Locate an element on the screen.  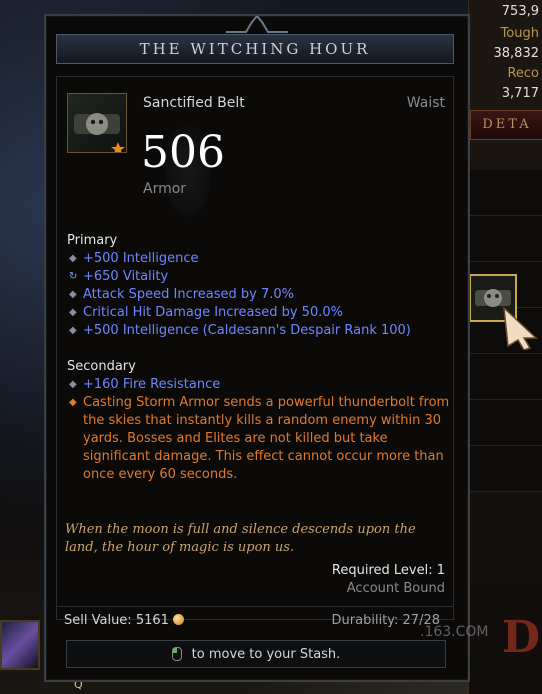
armor-label: Armor is located at coordinates (165, 189).